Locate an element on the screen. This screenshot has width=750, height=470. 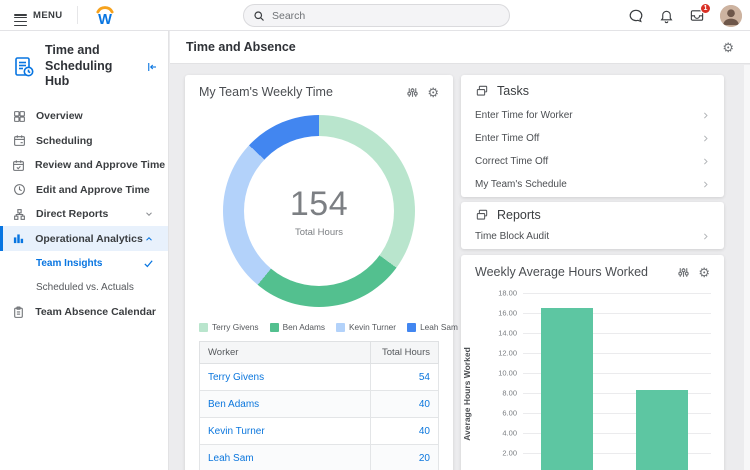
sidebar-item-review-and-approve-time: Review and Approve Time is located at coordinates (84, 165).